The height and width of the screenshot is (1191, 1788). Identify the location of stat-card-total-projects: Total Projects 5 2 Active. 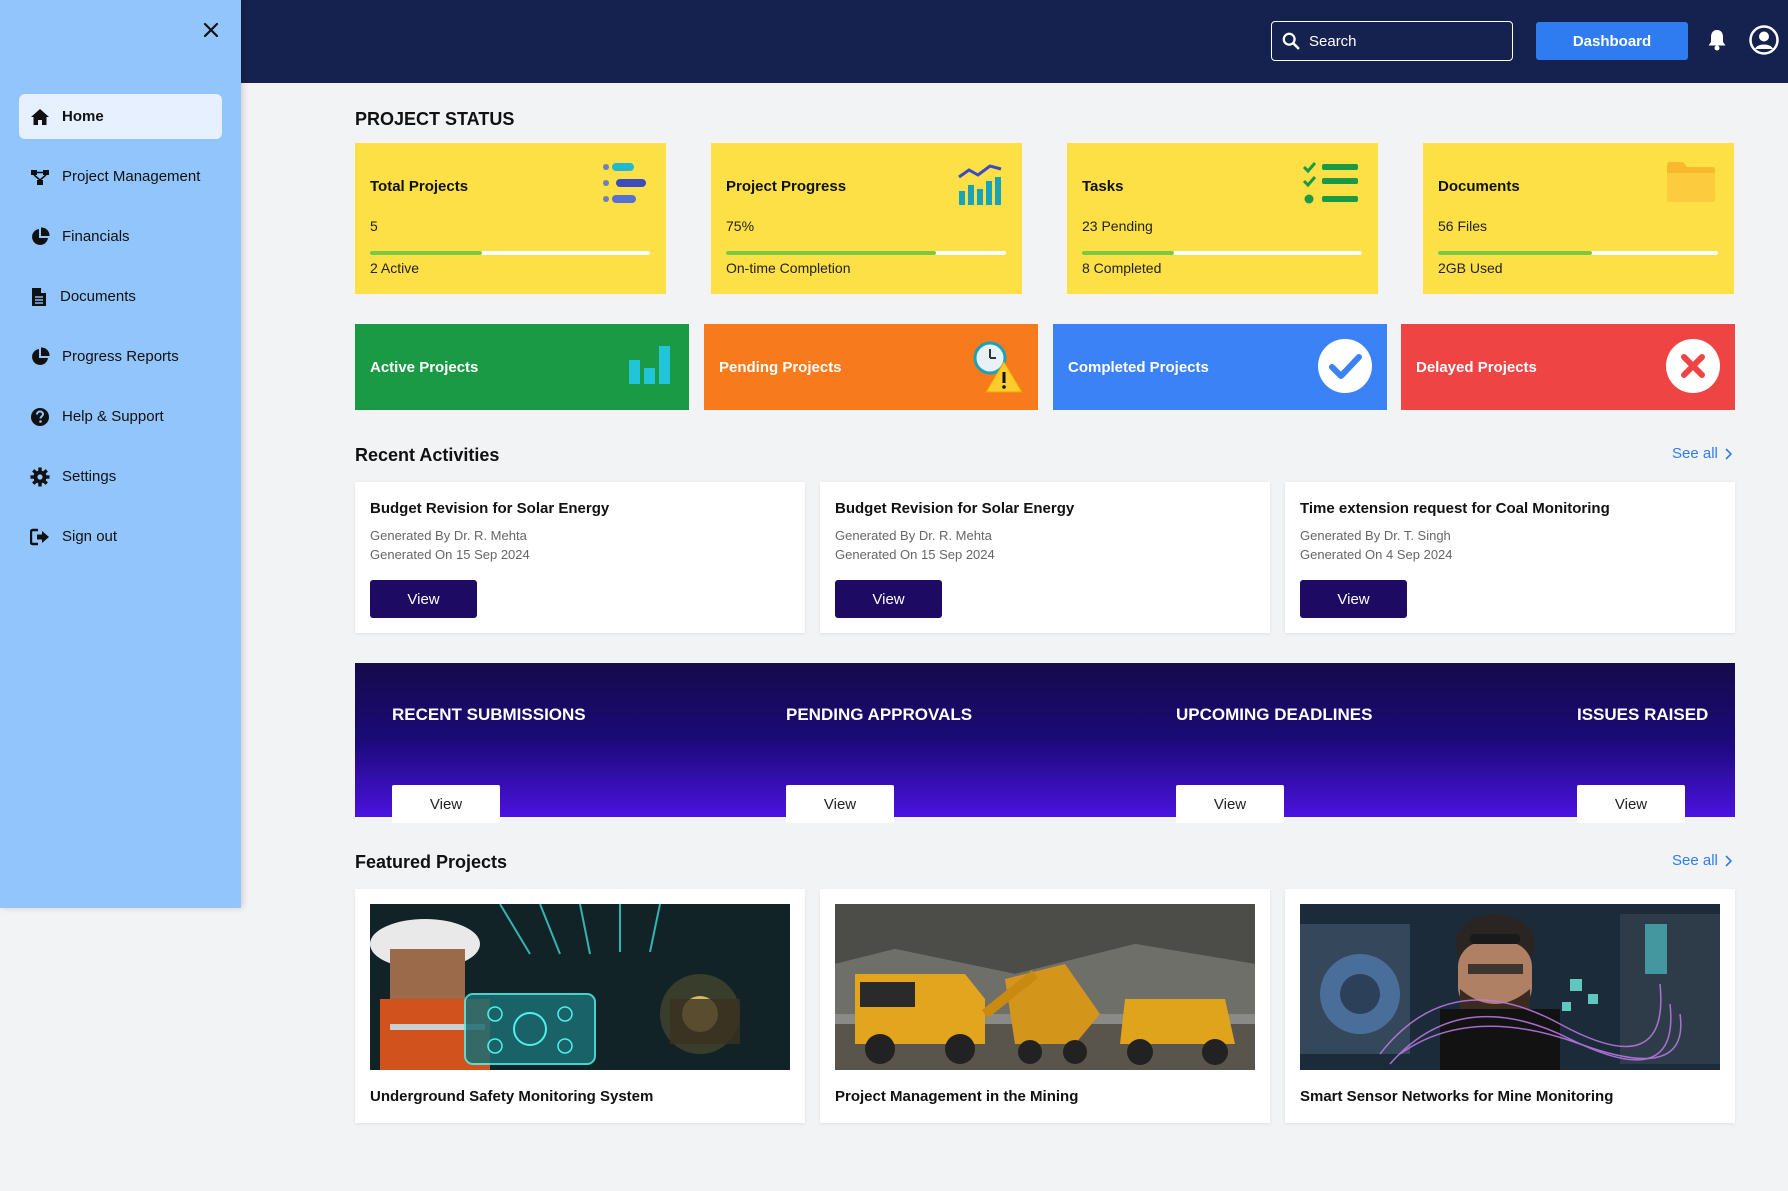
(510, 218).